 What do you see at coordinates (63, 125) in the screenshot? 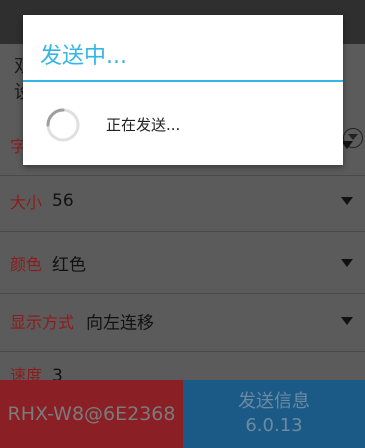
I see `spinner-icon` at bounding box center [63, 125].